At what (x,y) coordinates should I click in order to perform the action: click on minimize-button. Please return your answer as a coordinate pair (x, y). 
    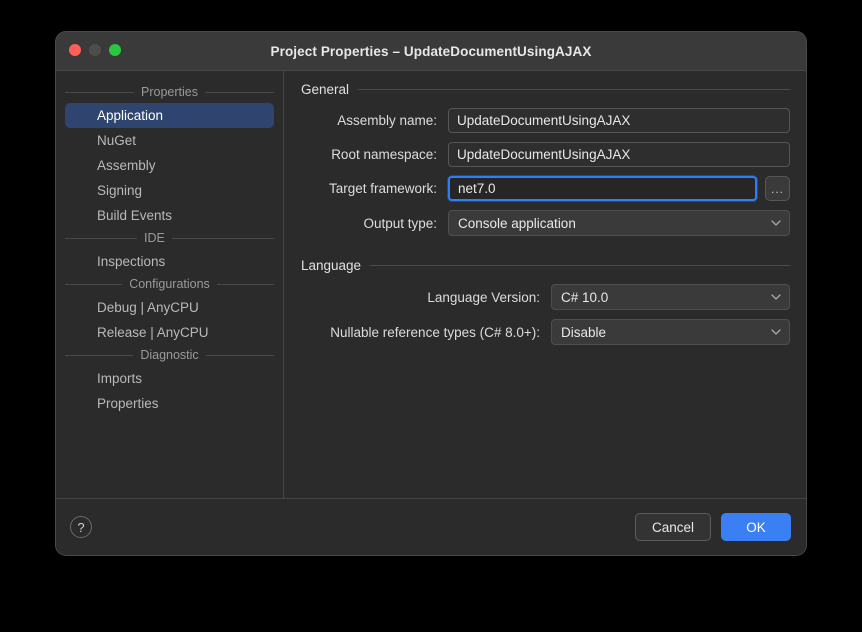
    Looking at the image, I should click on (95, 50).